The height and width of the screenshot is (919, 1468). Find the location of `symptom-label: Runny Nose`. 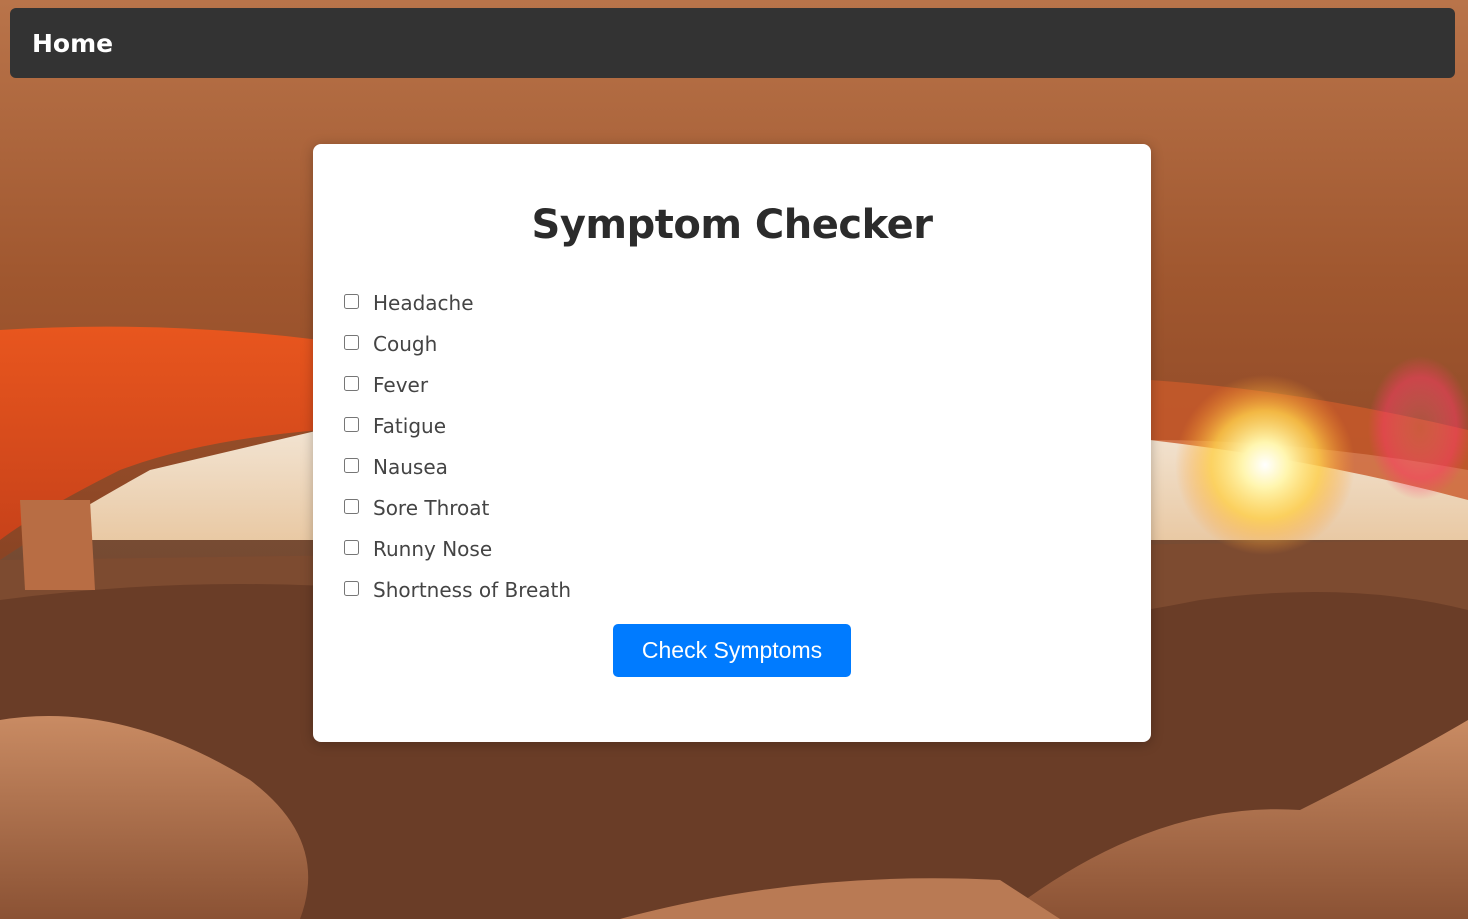

symptom-label: Runny Nose is located at coordinates (433, 548).